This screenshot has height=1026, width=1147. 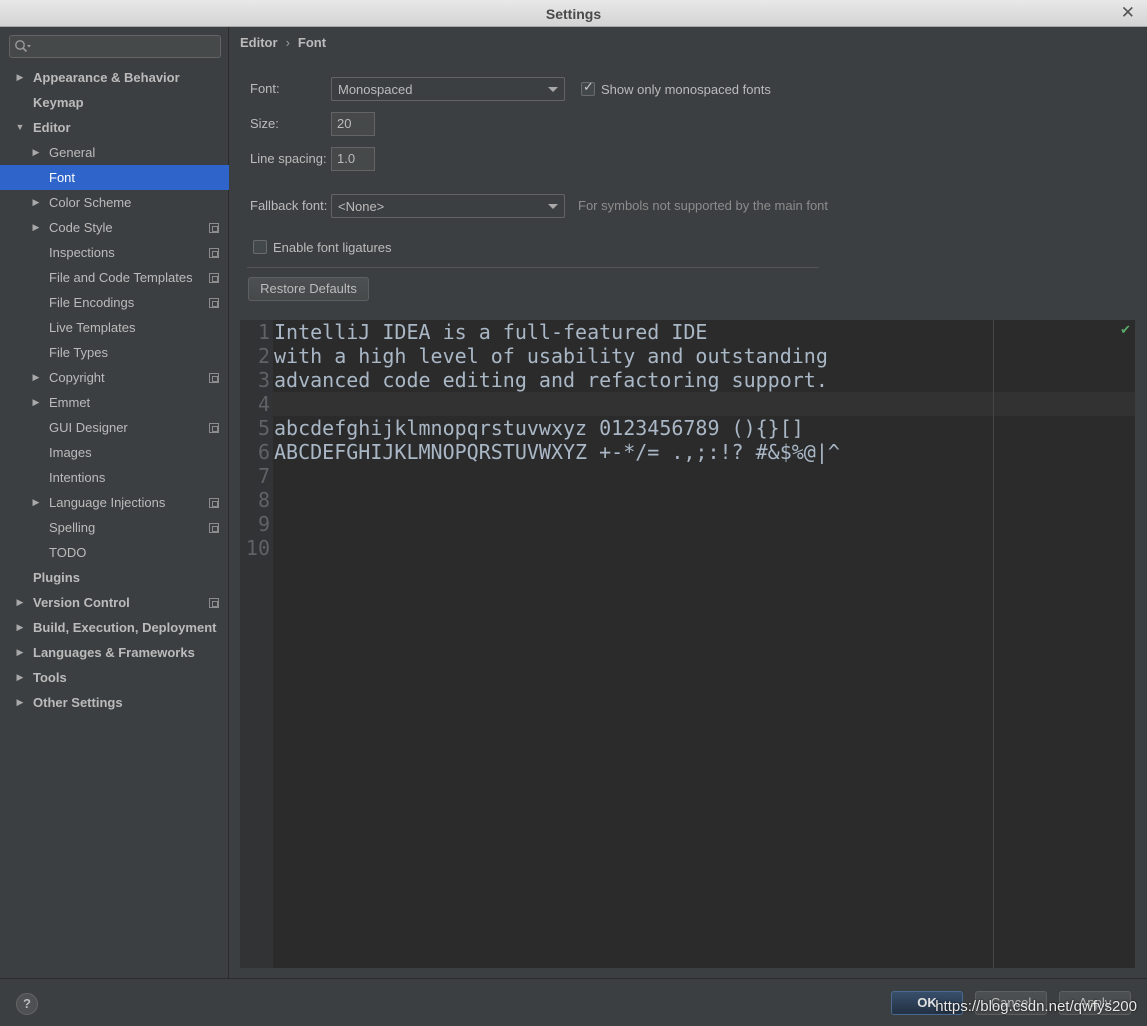 I want to click on breadcrumb-parent: Editor, so click(x=259, y=42).